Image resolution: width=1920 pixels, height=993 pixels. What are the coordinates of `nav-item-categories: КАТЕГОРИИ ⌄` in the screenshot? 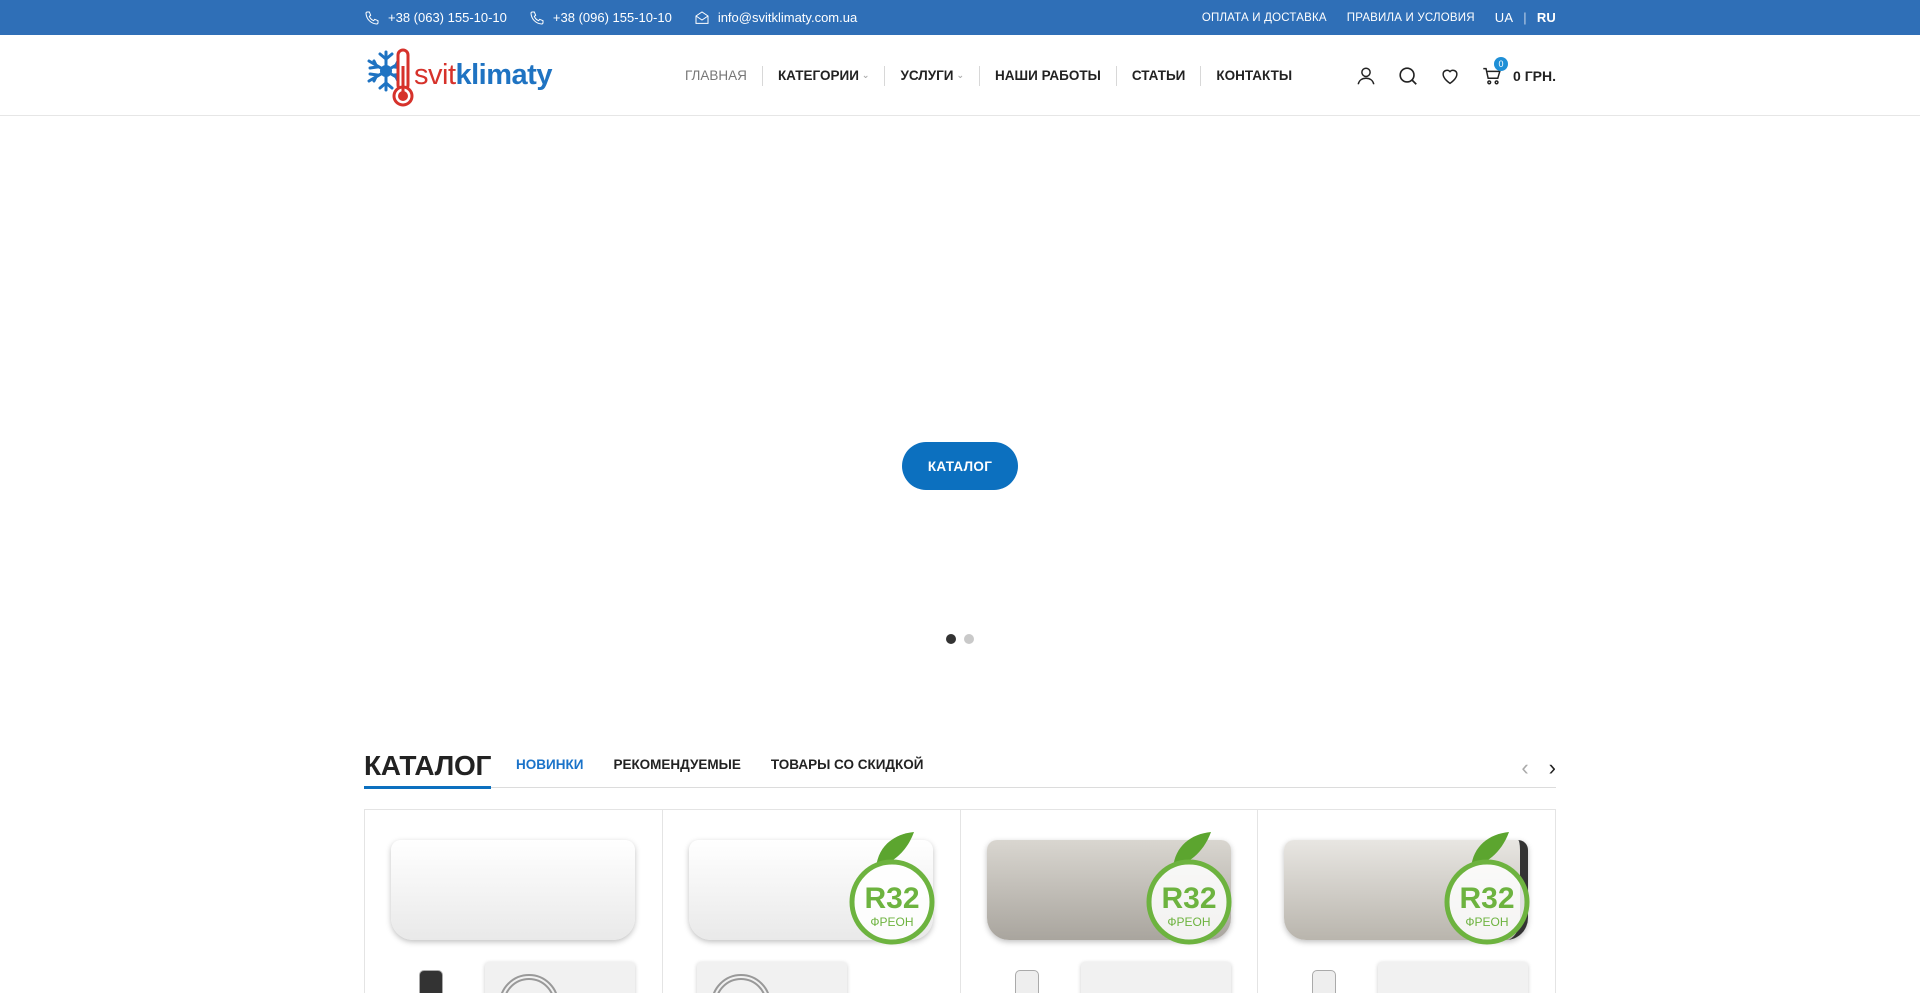 It's located at (823, 75).